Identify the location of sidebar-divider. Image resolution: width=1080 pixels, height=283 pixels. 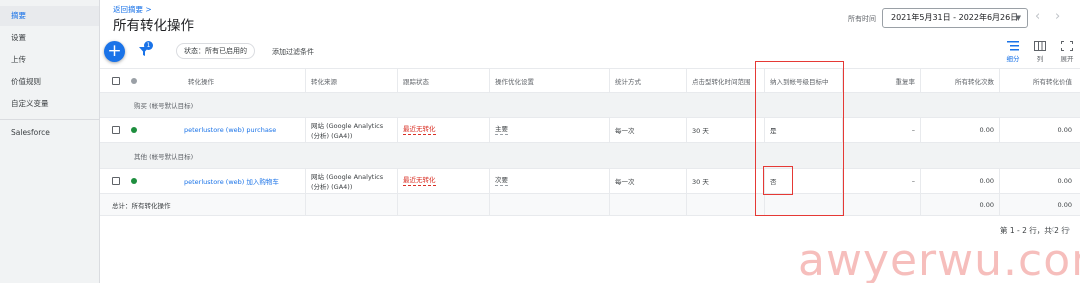
(49, 119).